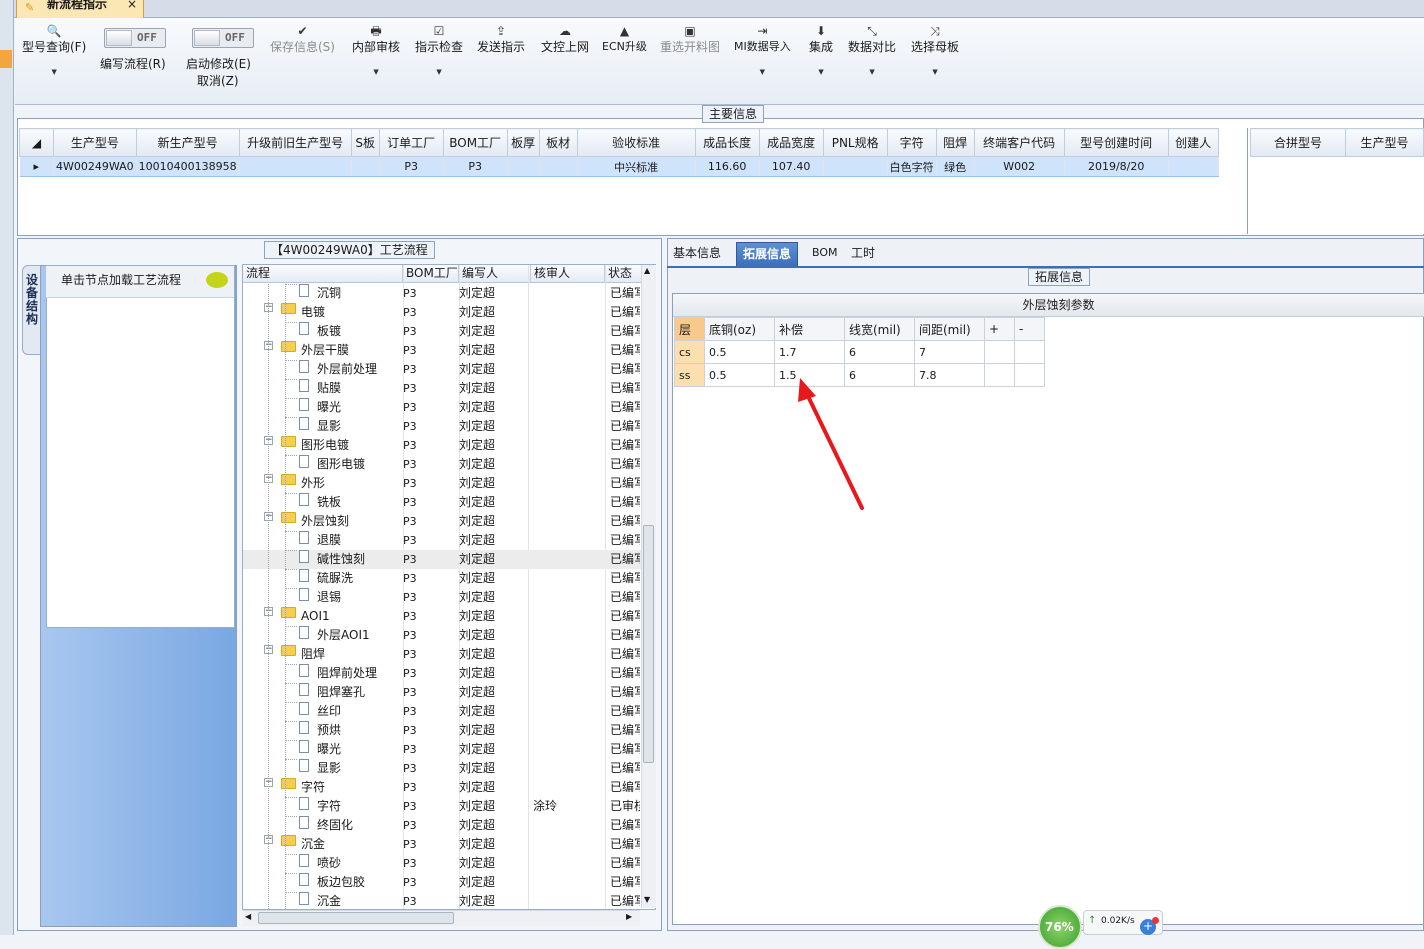 The height and width of the screenshot is (949, 1424). I want to click on tree-row: −外层干膜P3刘定超已编写, so click(442, 350).